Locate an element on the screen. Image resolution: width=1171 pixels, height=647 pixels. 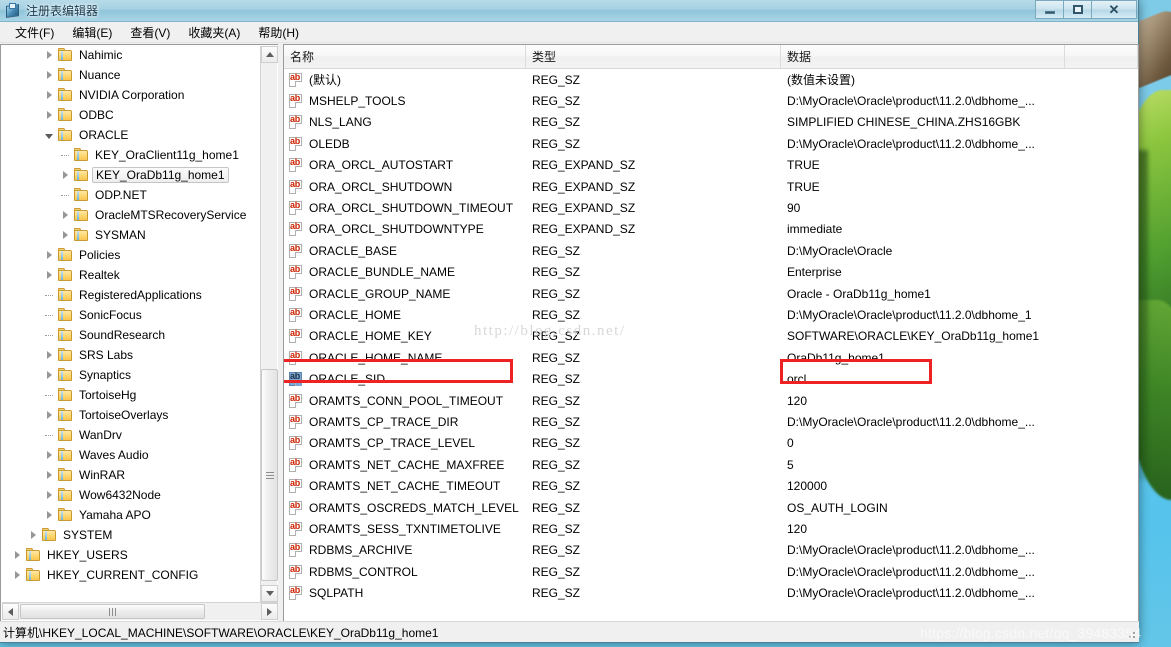
table-row: ab ORAMTS_CP_TRACE_LEVEL REG_SZ 0 is located at coordinates (711, 443).